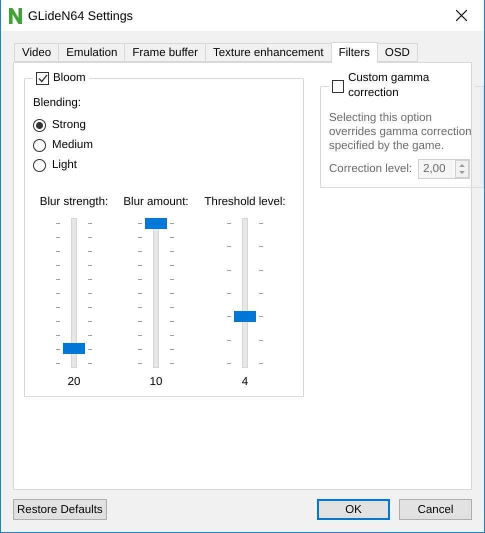  I want to click on description-text: Selecting this option overrides gamma correction specified by the game., so click(401, 132).